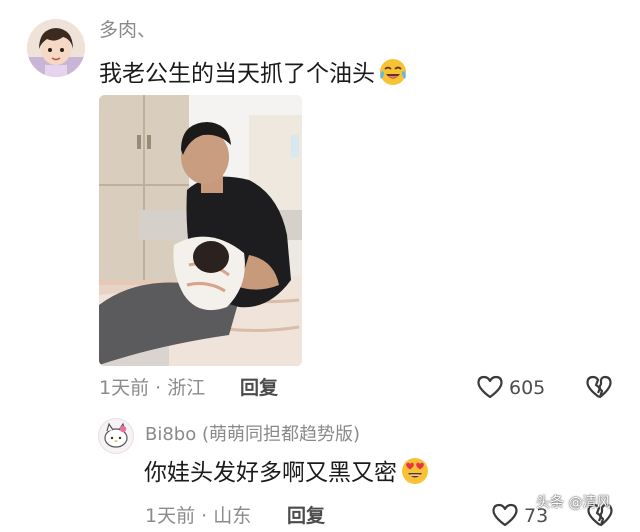 This screenshot has width=640, height=532. I want to click on source-watermark: 头条 @清风, so click(573, 503).